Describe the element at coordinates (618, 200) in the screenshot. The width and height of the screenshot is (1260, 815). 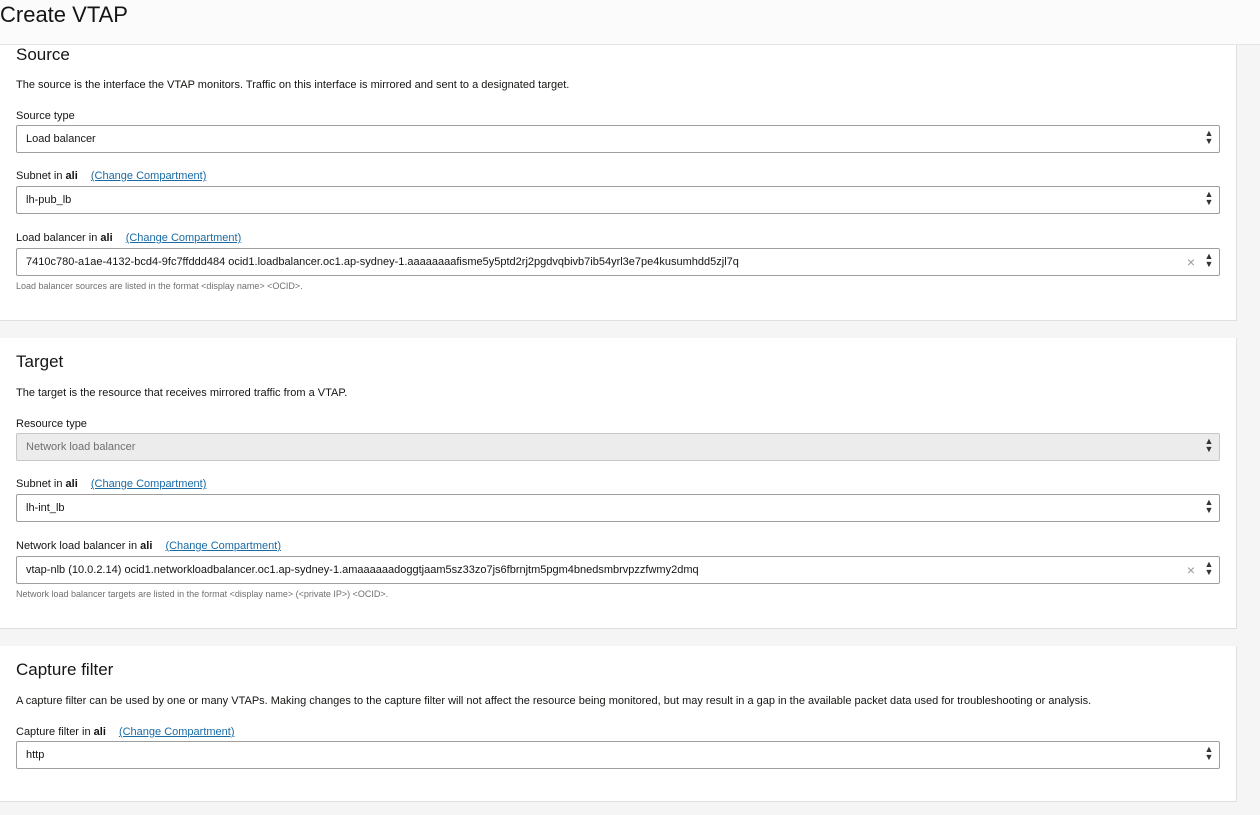
I see `source-subnet-select: lh-pub_lb ▲ ▼` at that location.